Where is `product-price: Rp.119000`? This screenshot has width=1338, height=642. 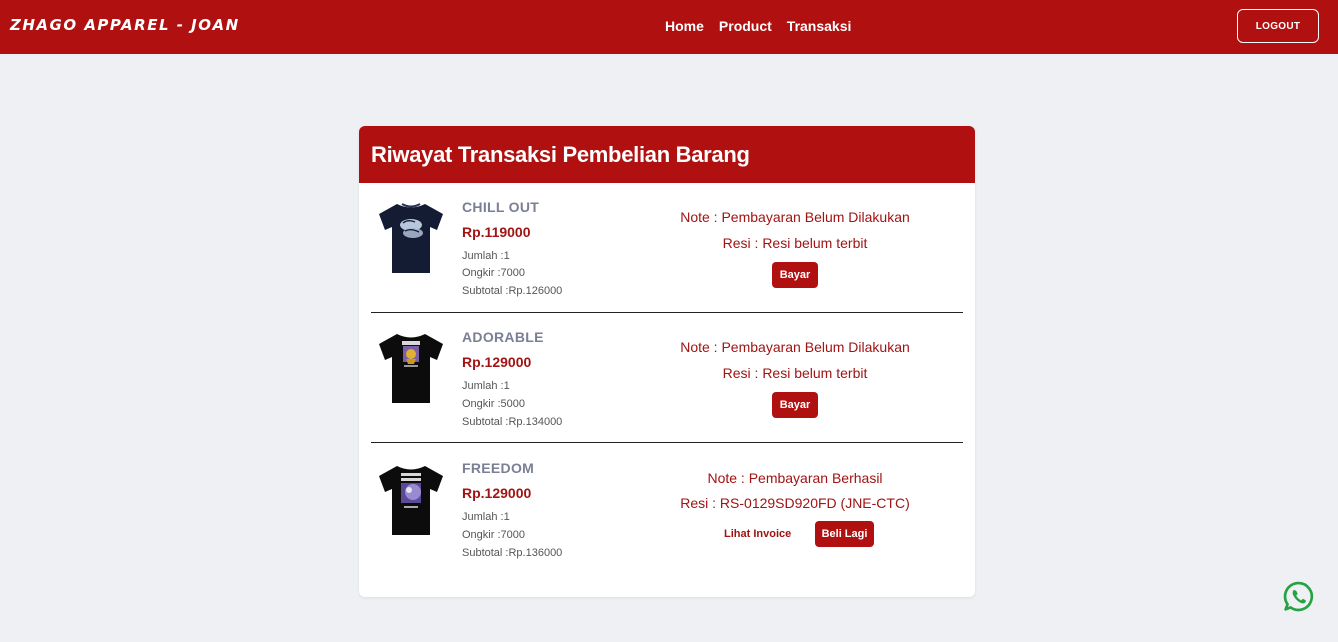
product-price: Rp.119000 is located at coordinates (496, 232).